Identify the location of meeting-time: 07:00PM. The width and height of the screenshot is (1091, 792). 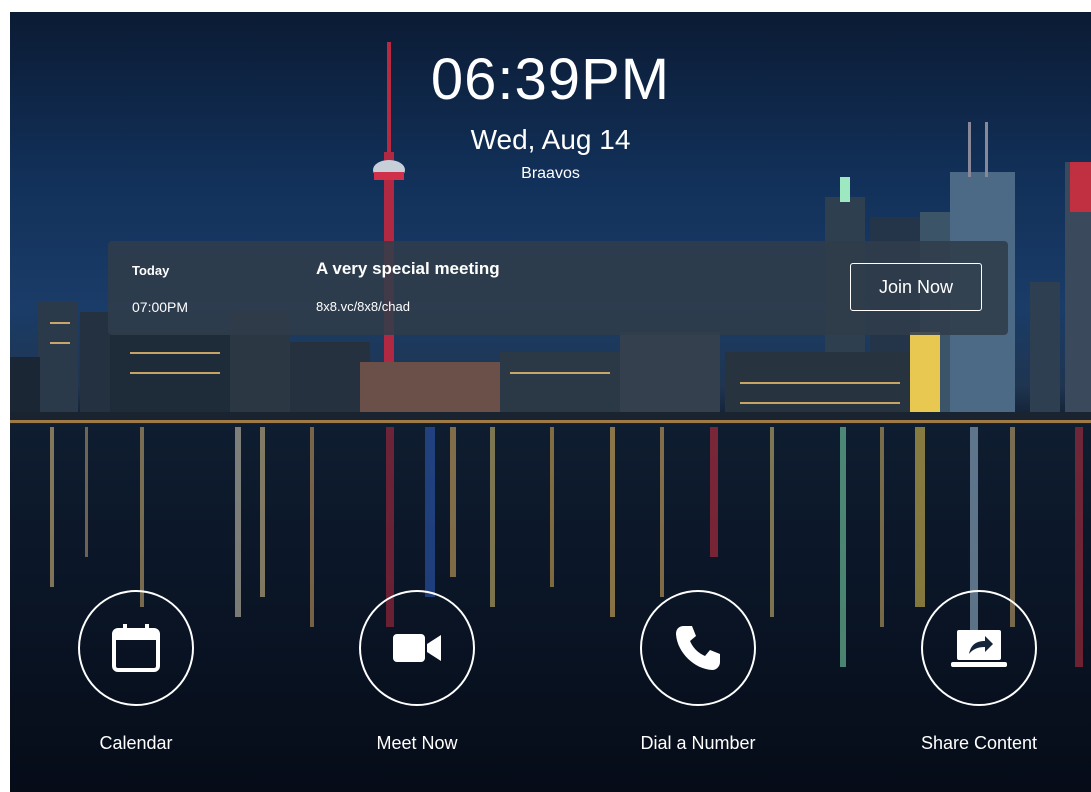
(160, 307).